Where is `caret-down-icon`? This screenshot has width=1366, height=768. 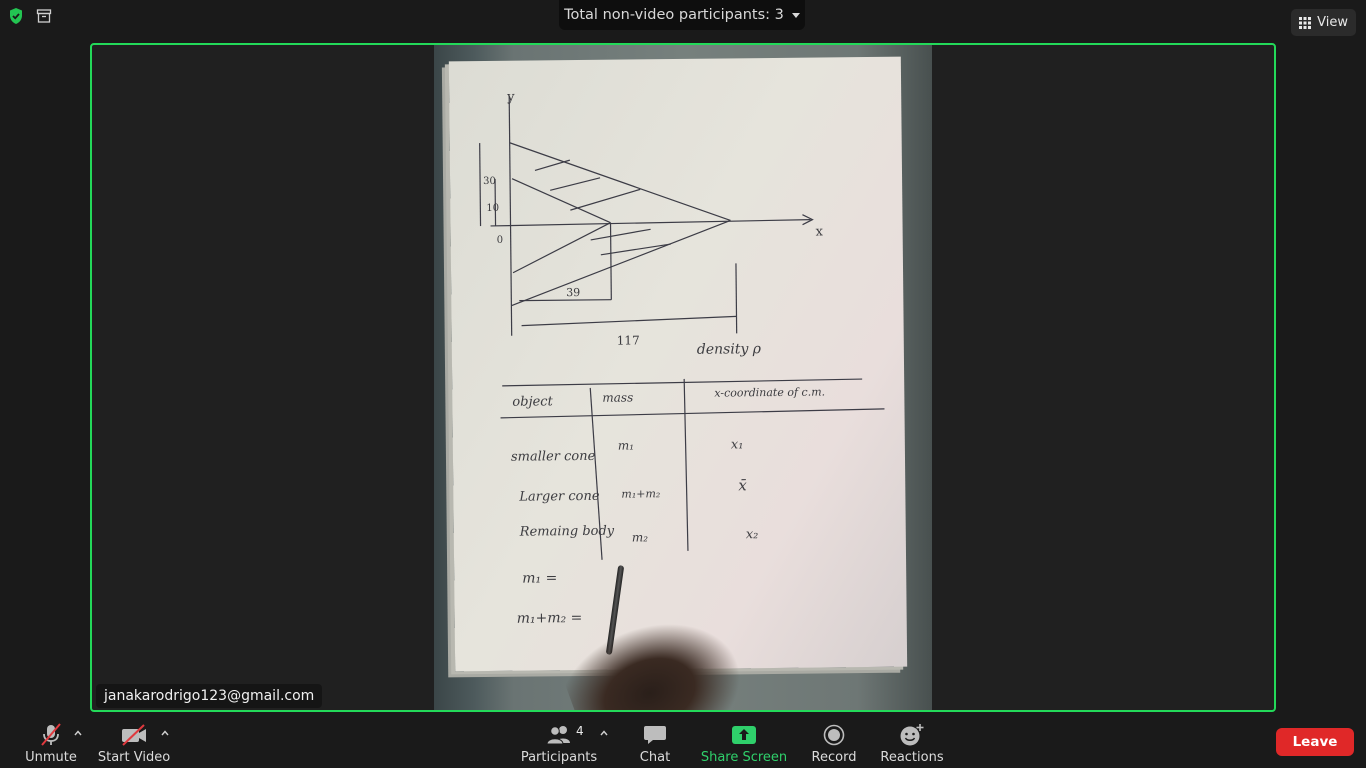
caret-down-icon is located at coordinates (795, 15).